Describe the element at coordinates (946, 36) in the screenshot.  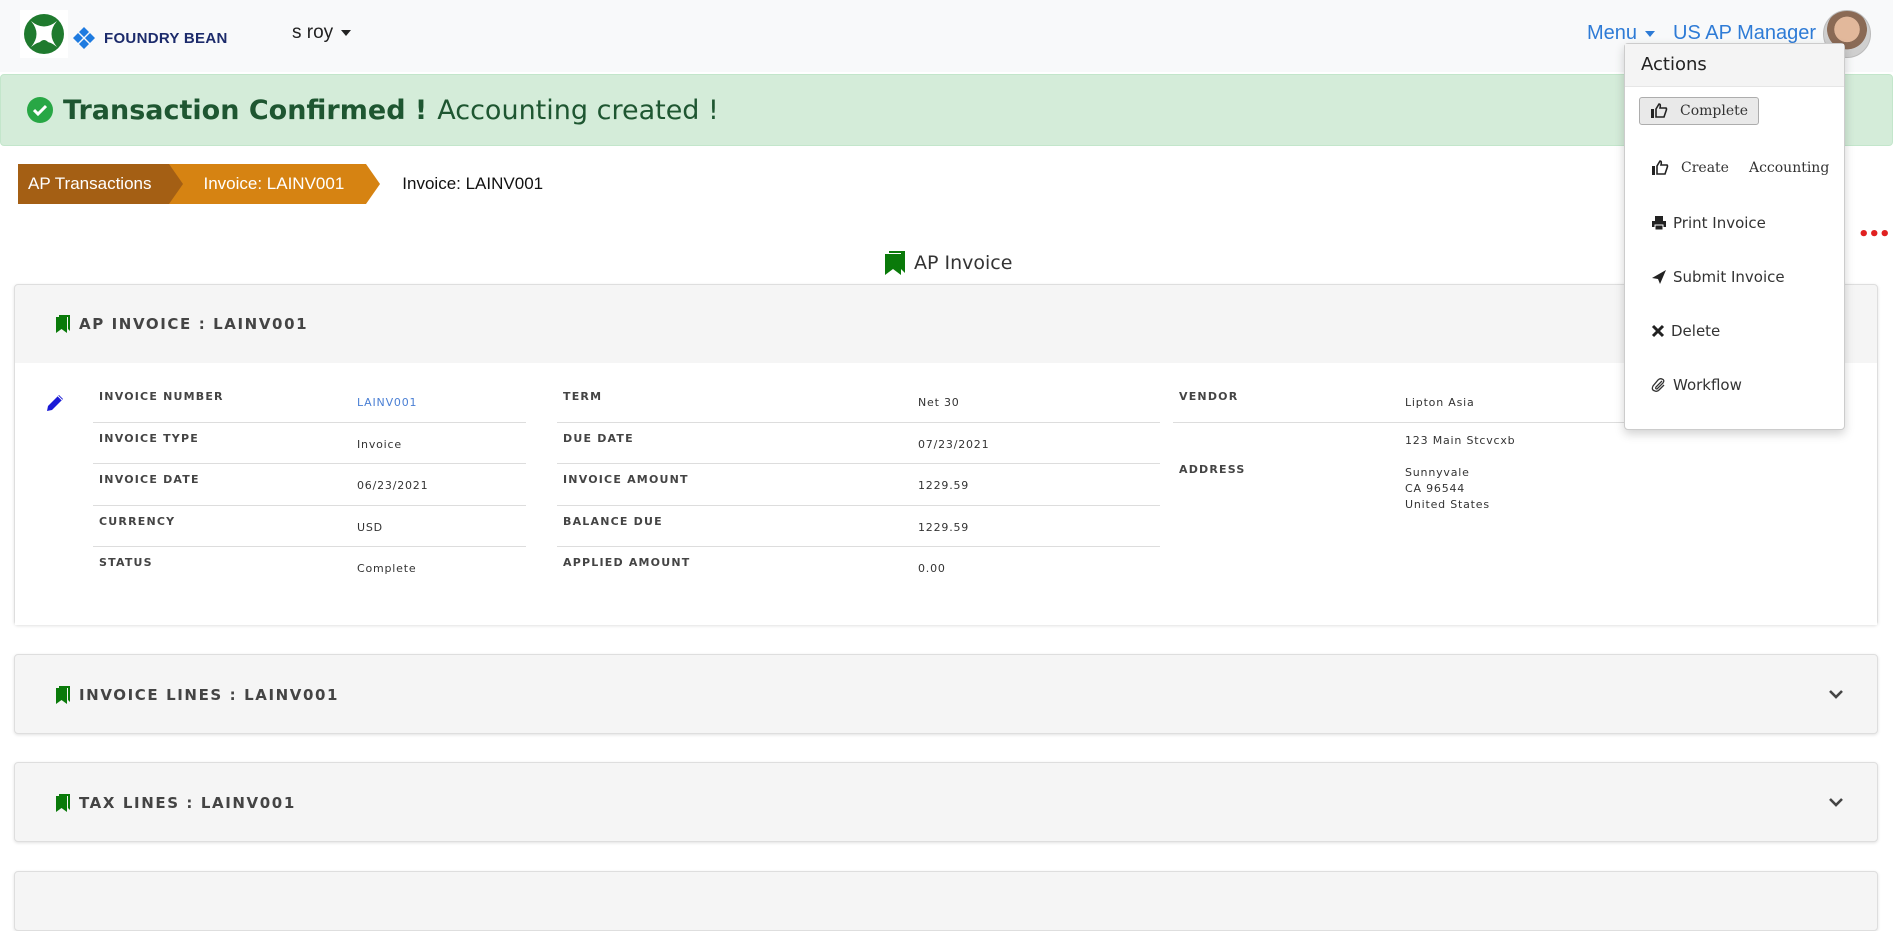
I see `top-navbar: FOUNDRY BEAN s roy Menu US AP Manager` at that location.